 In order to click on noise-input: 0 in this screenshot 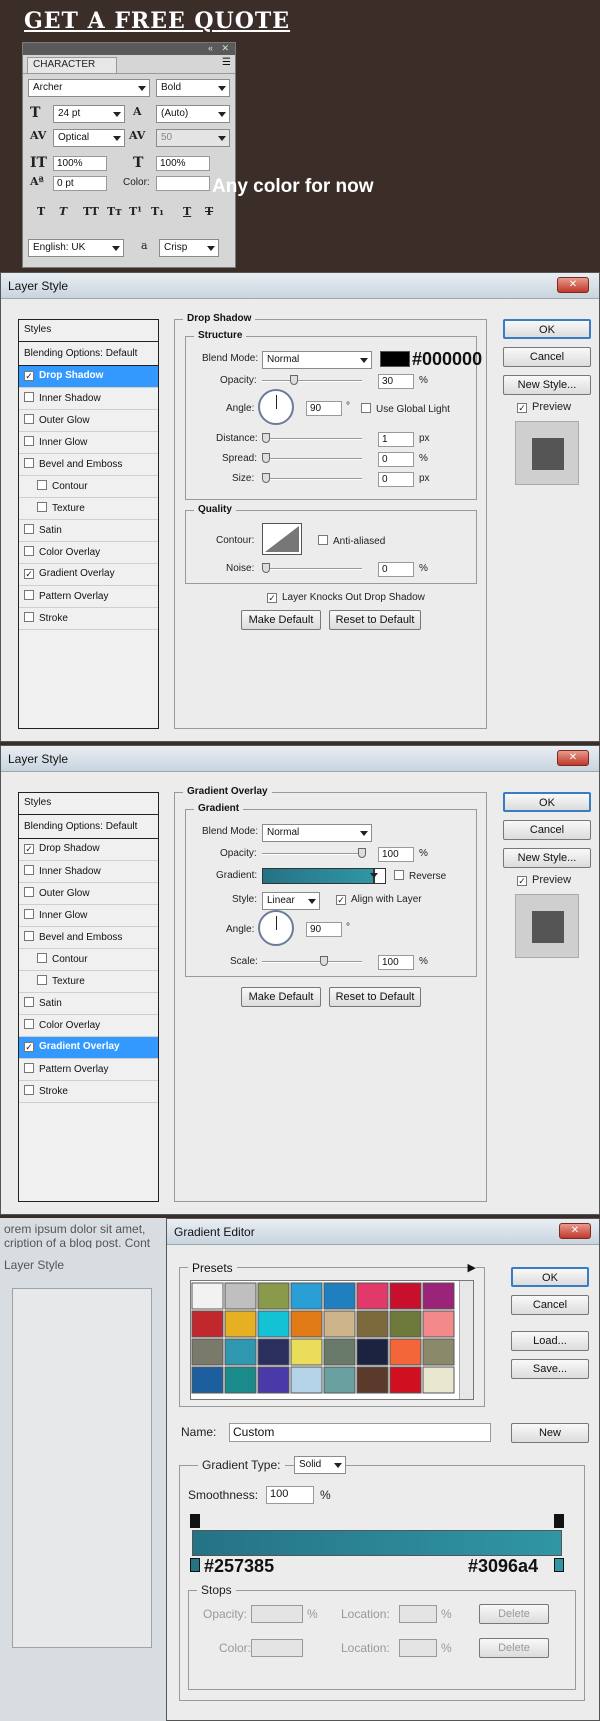, I will do `click(396, 569)`.